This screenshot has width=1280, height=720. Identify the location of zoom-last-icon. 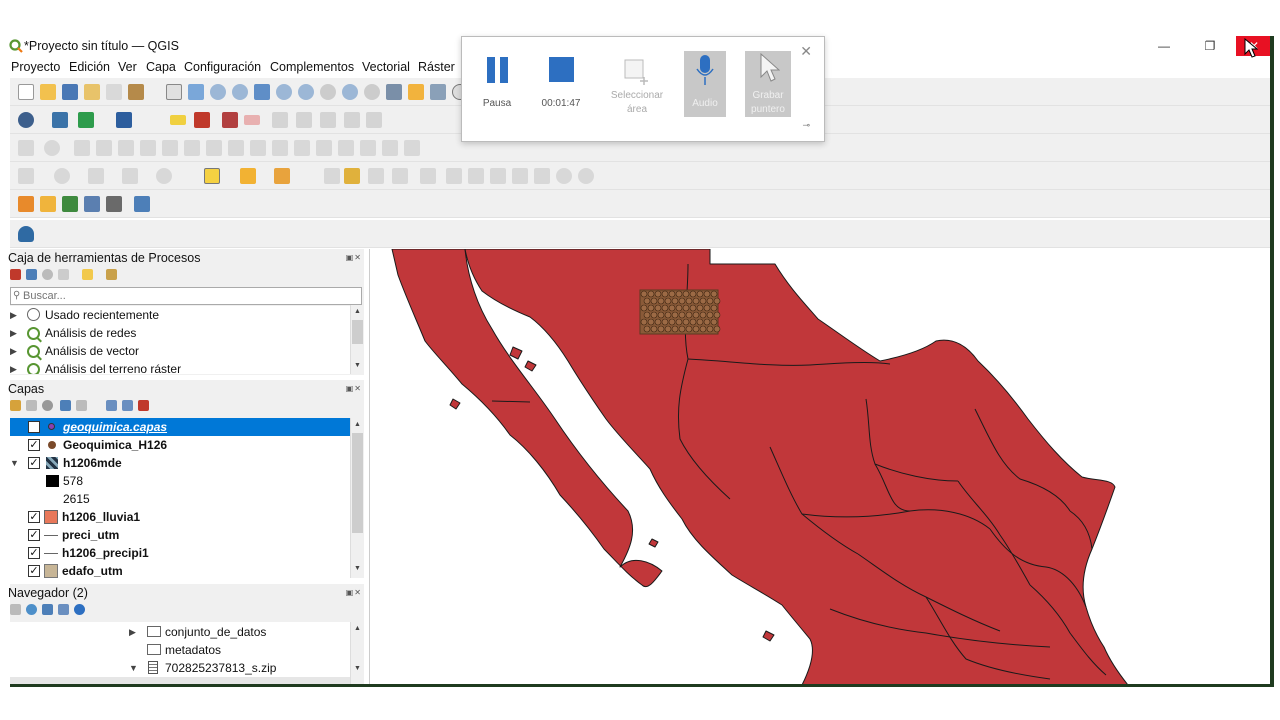
(350, 92).